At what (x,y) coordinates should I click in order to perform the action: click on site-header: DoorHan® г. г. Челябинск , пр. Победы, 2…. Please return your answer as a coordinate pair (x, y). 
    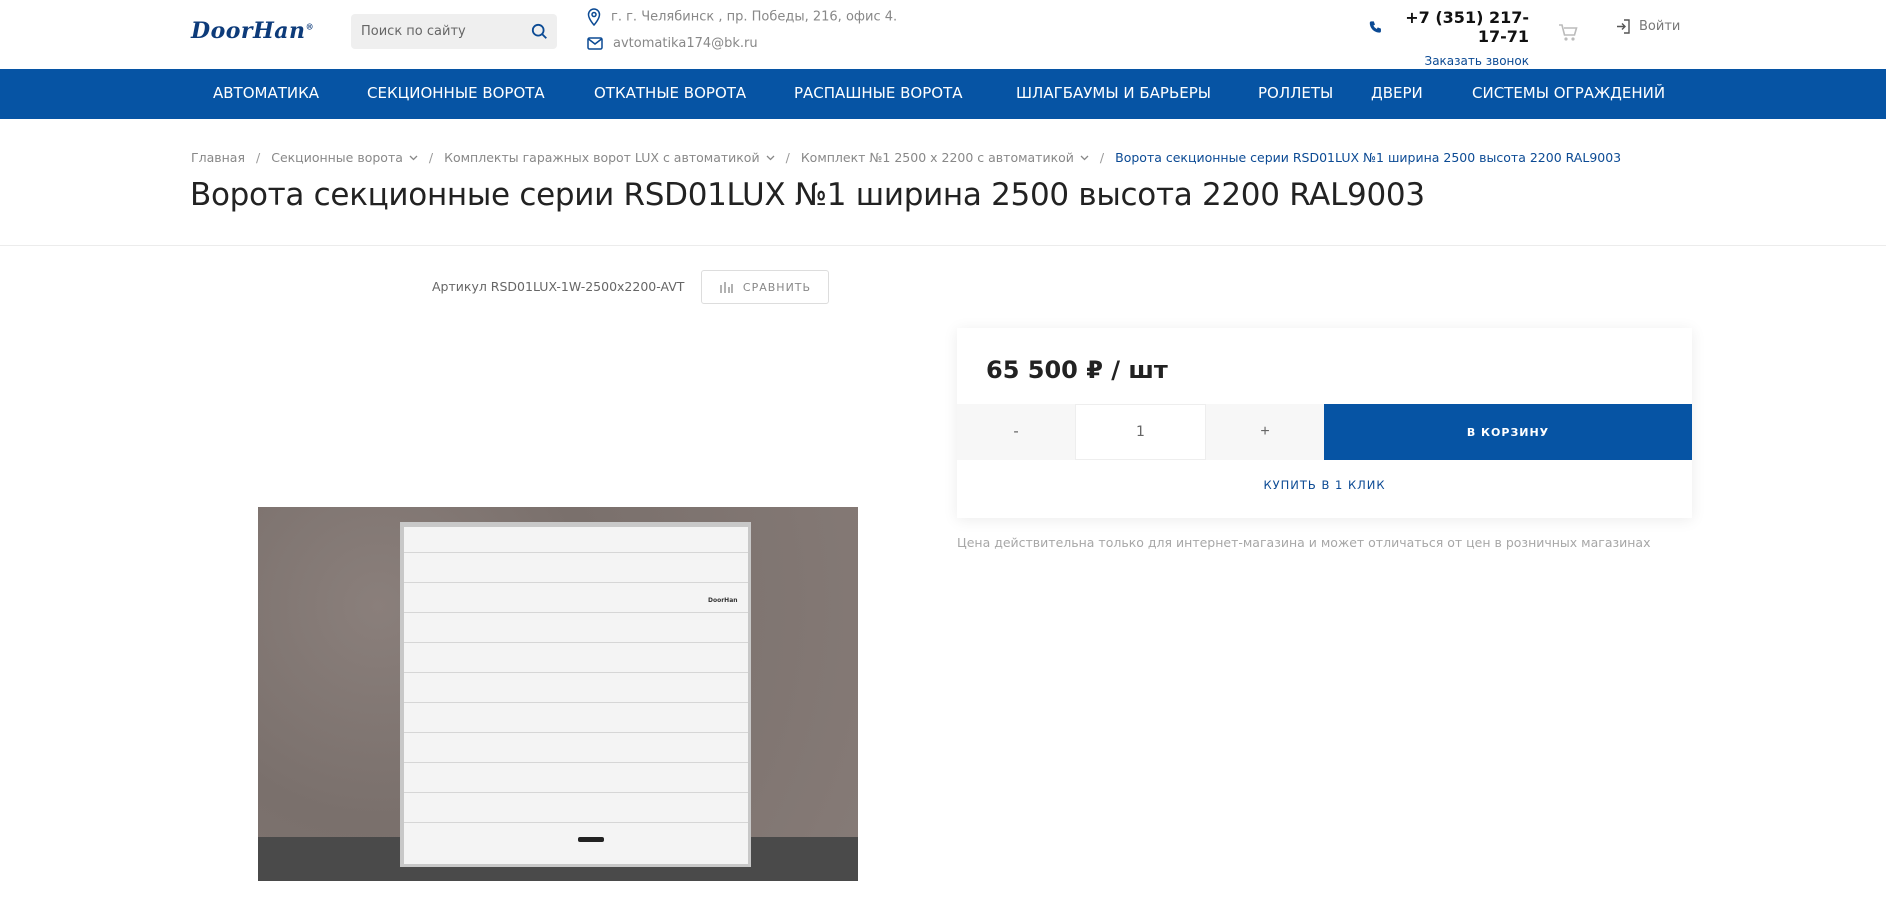
    Looking at the image, I should click on (943, 34).